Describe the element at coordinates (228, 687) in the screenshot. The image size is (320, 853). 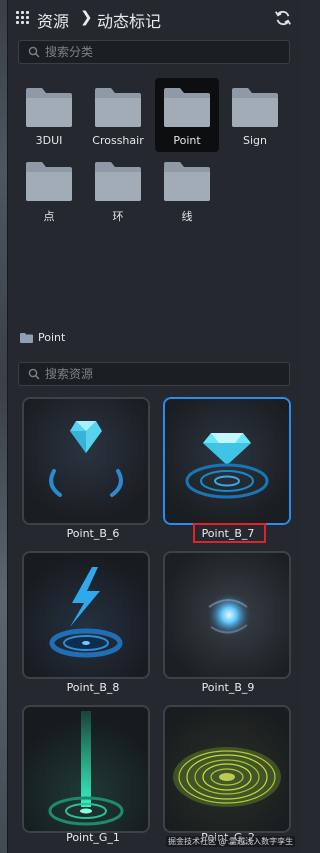
I see `asset-label: Point_B_9` at that location.